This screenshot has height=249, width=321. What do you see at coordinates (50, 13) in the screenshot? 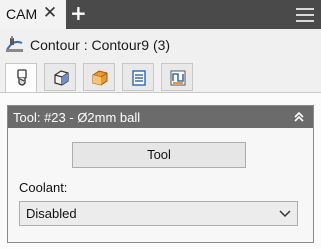
I see `close-icon: ✕` at bounding box center [50, 13].